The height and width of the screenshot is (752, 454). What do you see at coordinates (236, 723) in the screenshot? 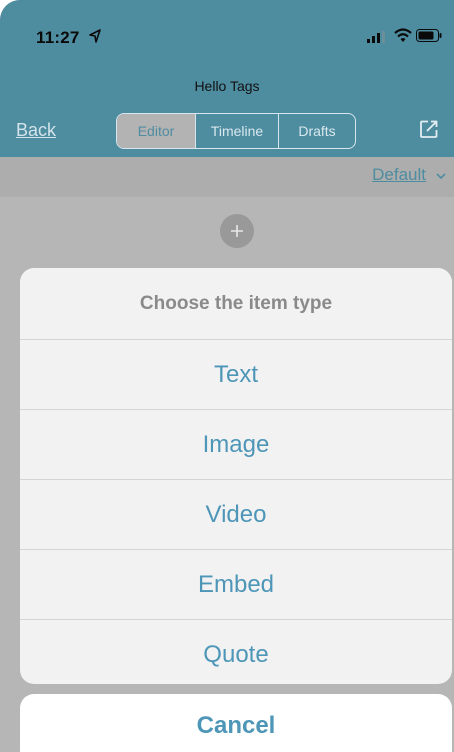
I see `cancel-button: Cancel` at bounding box center [236, 723].